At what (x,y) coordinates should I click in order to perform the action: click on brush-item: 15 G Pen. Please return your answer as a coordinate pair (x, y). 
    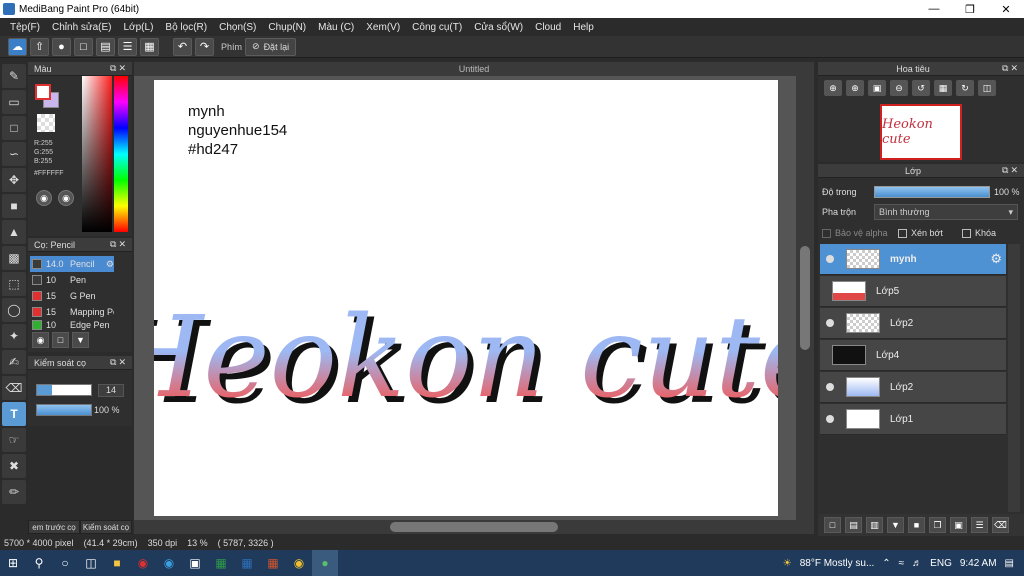
    Looking at the image, I should click on (72, 296).